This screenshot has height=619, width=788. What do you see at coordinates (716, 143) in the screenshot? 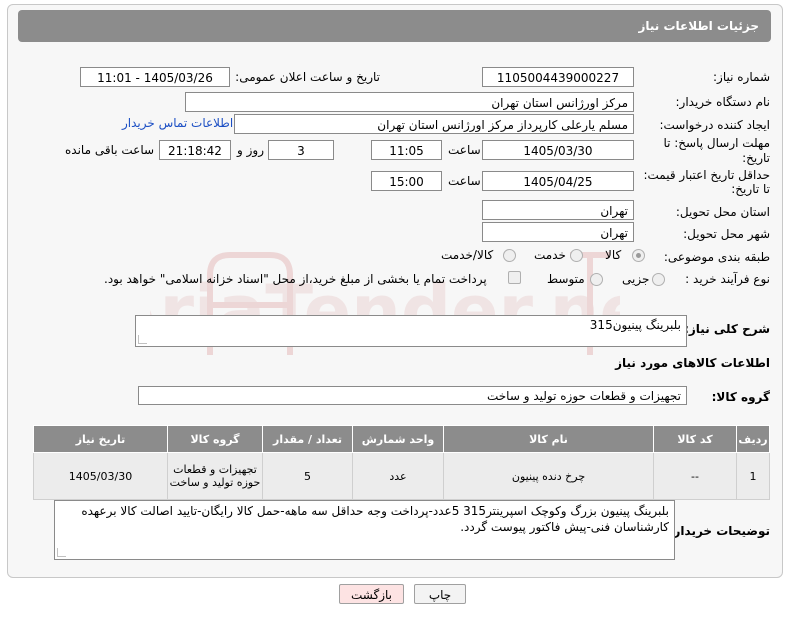
I see `deadline-label: مهلت ارسال پاسخ: تا` at bounding box center [716, 143].